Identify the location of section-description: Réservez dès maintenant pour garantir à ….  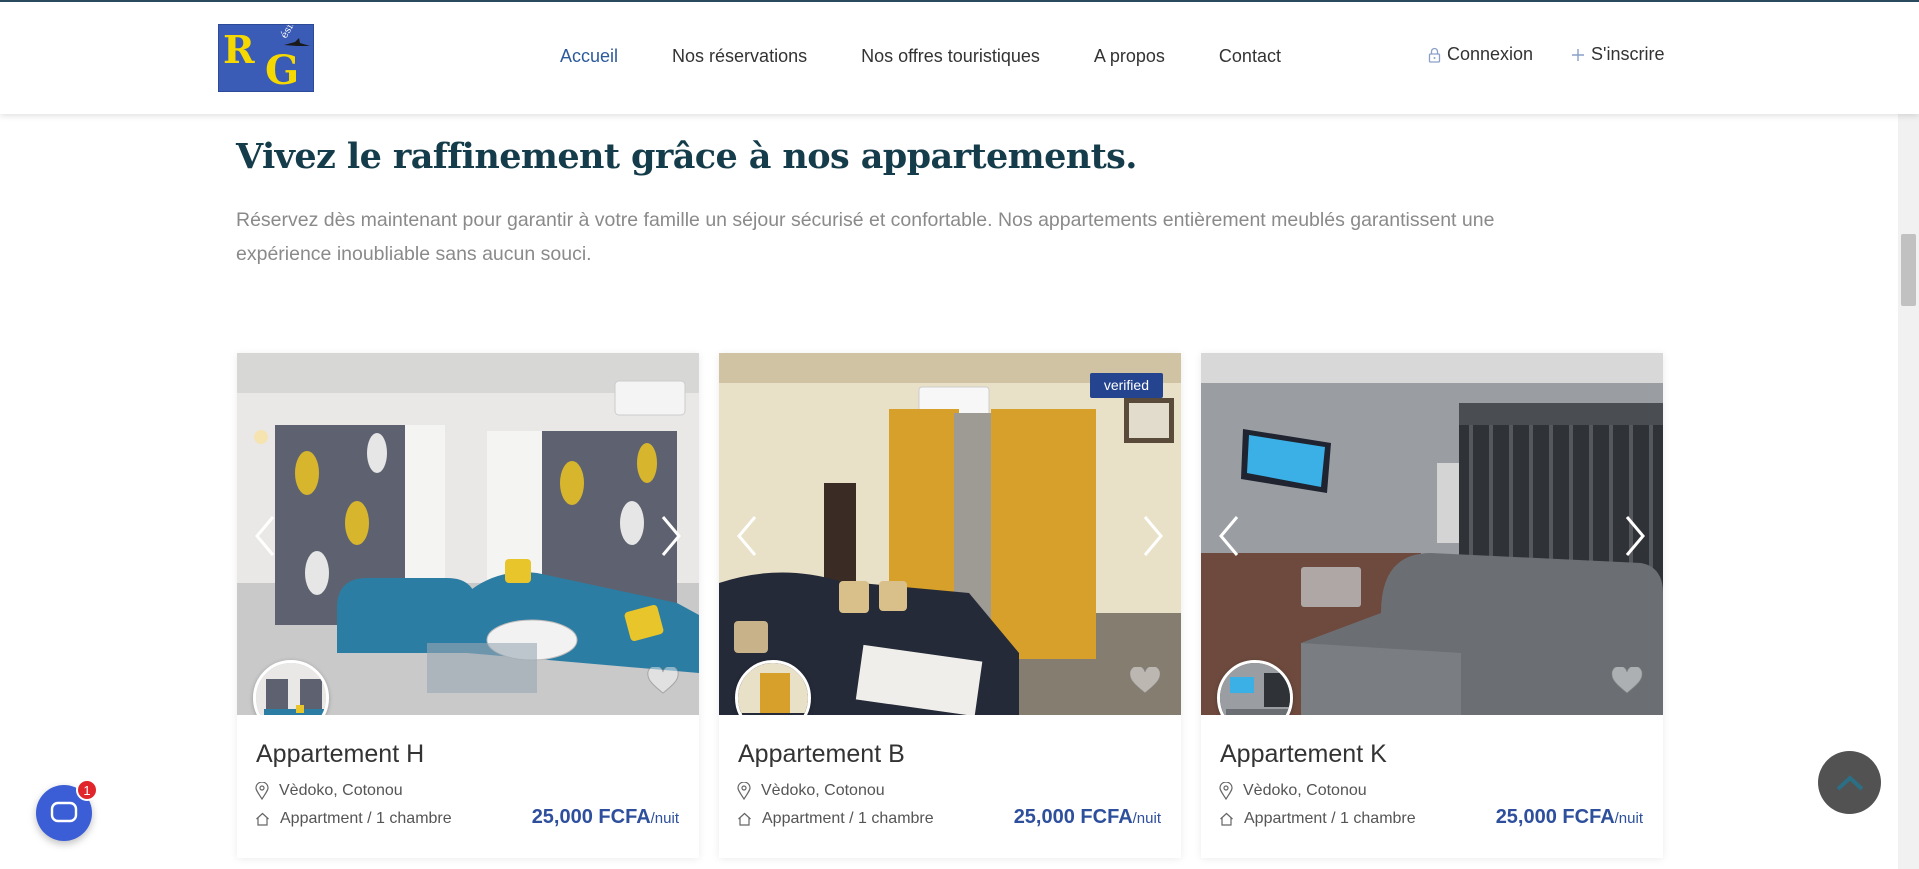
(865, 237).